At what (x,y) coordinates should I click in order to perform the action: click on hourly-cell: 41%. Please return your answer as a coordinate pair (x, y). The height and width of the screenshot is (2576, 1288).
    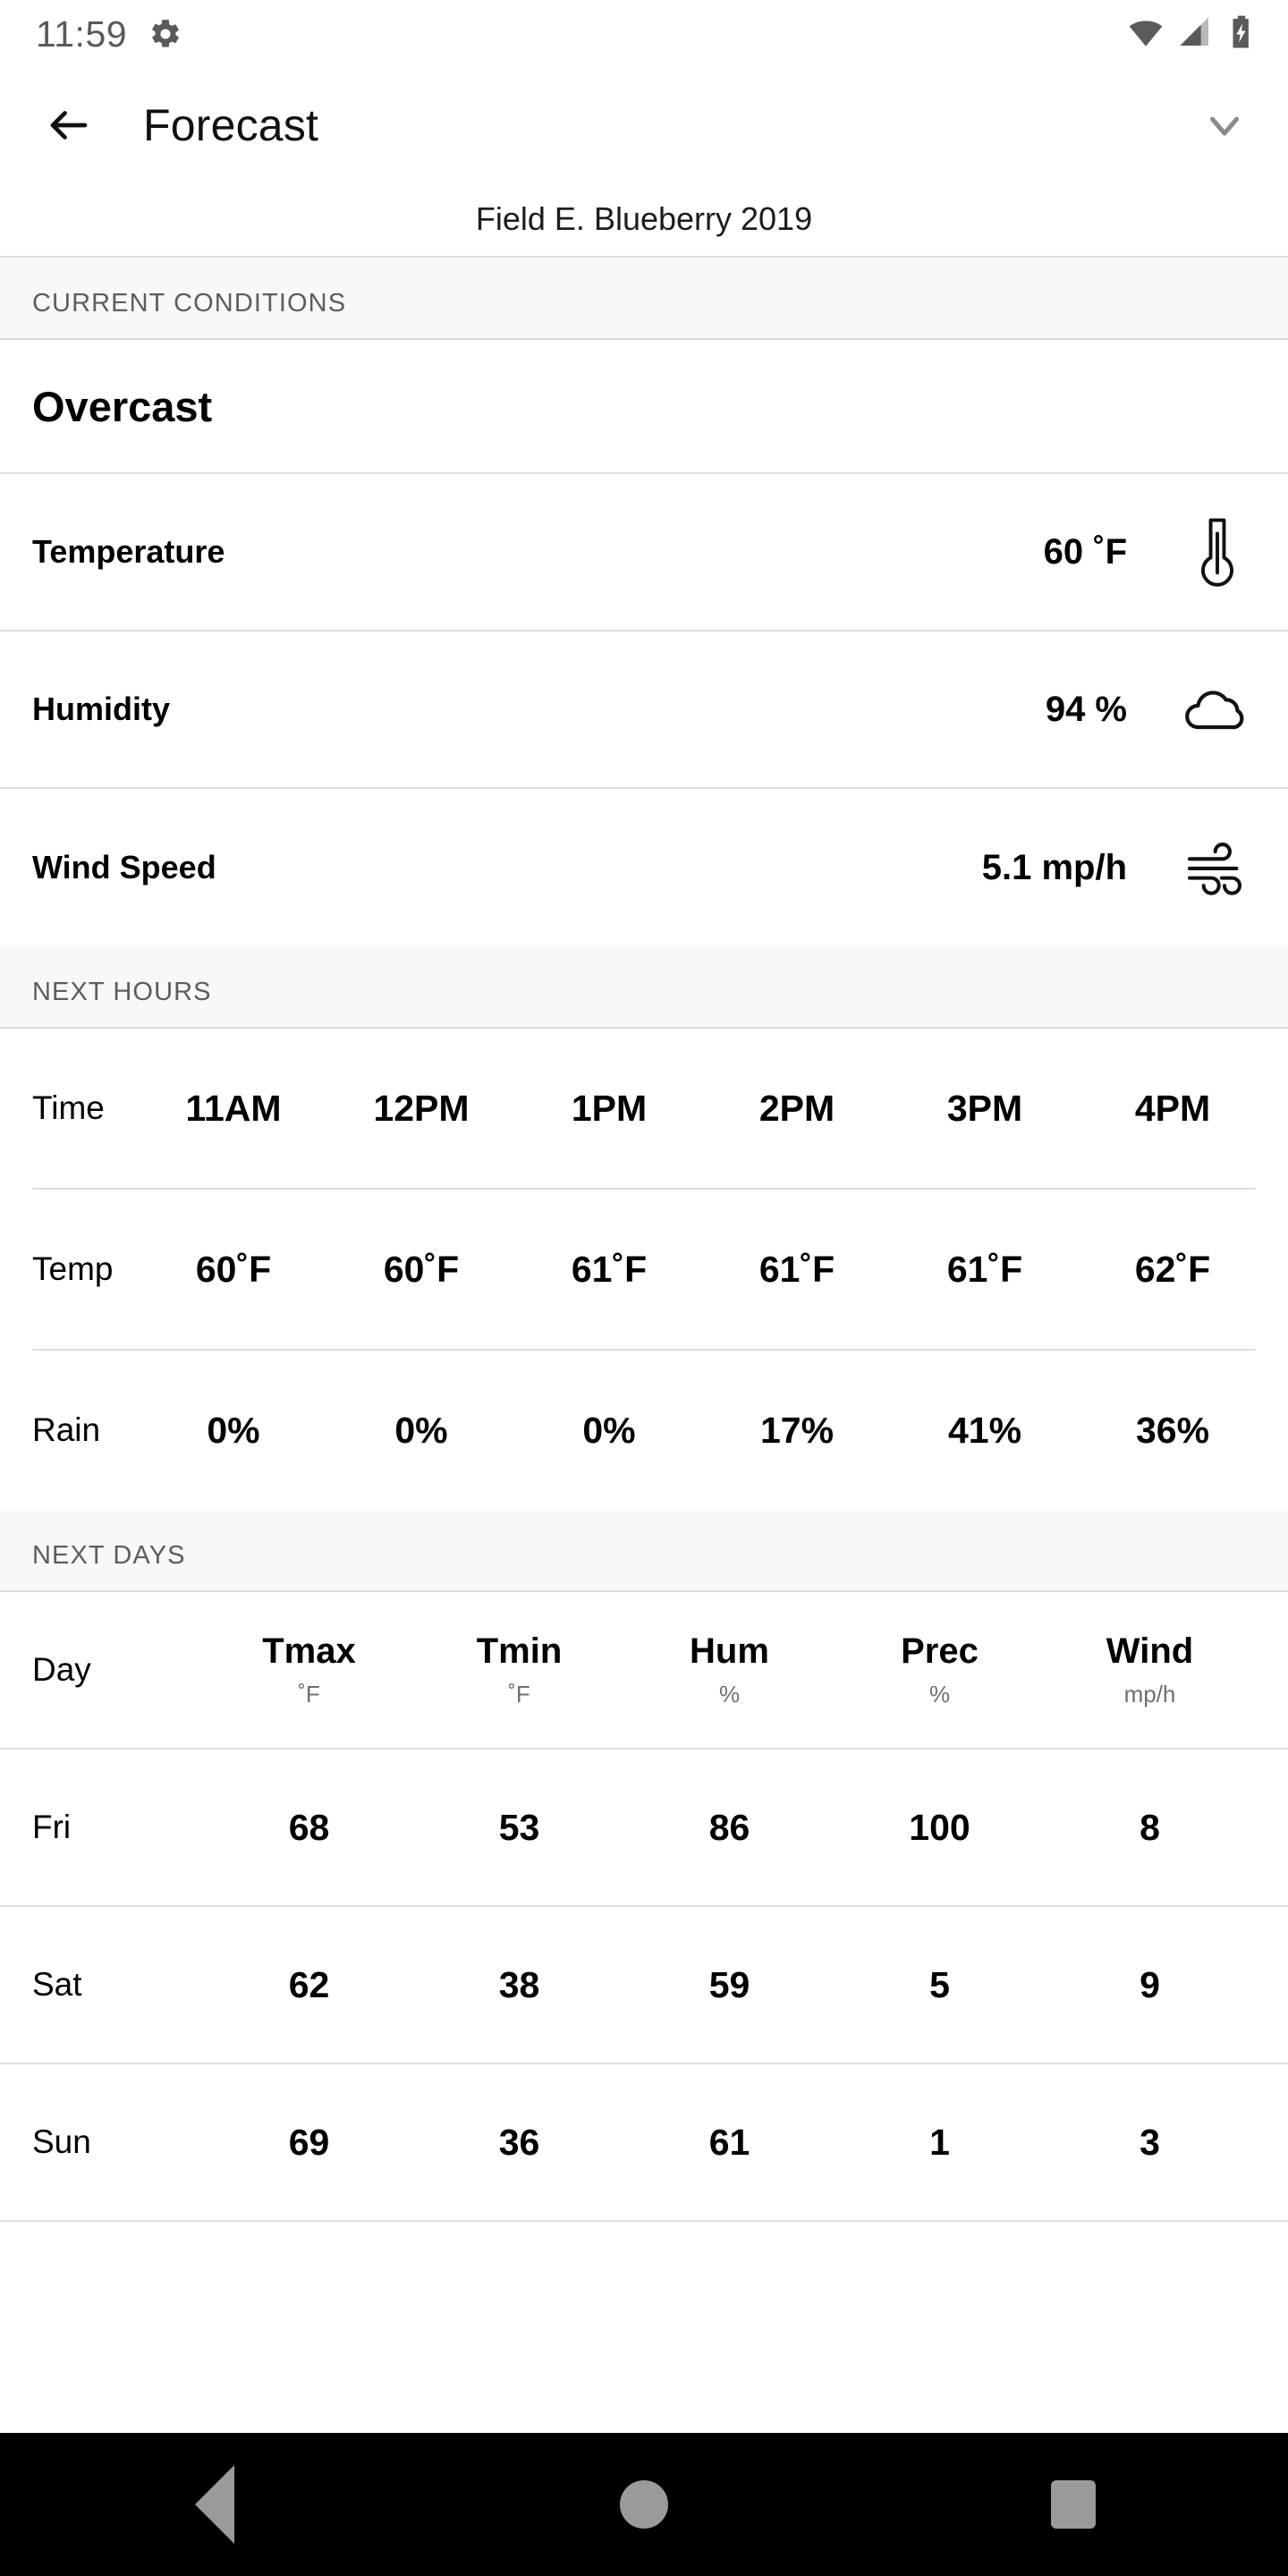
    Looking at the image, I should click on (984, 1430).